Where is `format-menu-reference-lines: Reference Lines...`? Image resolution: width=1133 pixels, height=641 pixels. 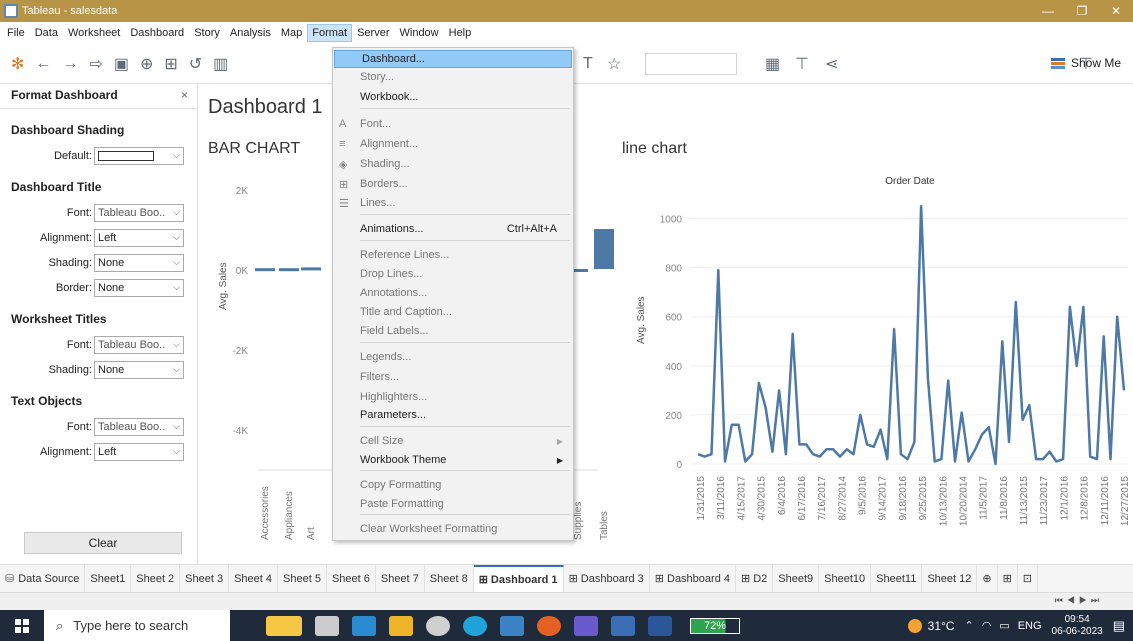
format-menu-reference-lines: Reference Lines... is located at coordinates (453, 255).